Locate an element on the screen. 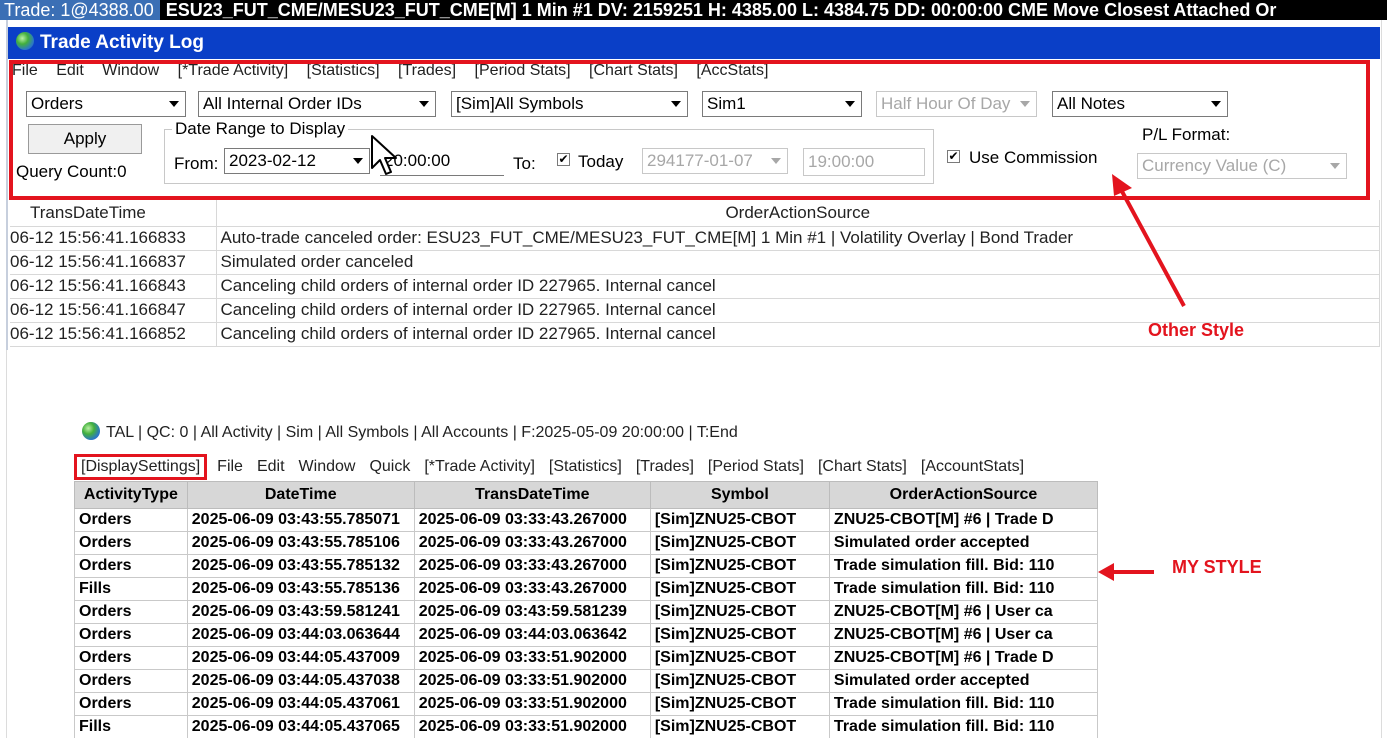  my-style-annotation: MY STYLE is located at coordinates (1217, 567).